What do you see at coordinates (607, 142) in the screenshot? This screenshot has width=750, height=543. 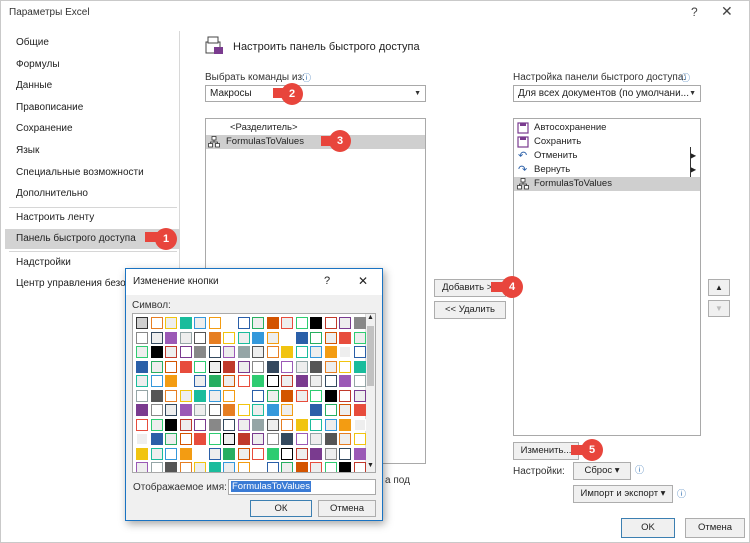 I see `list-item-save: Сохранить` at bounding box center [607, 142].